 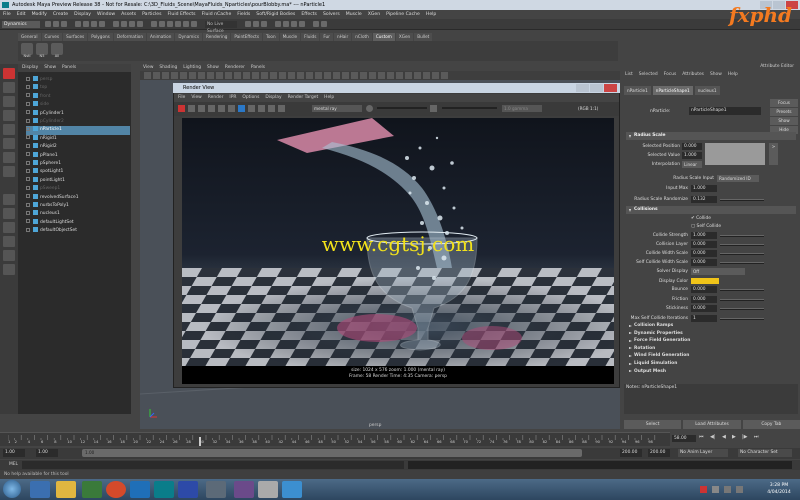 What do you see at coordinates (9, 227) in the screenshot?
I see `outliner-layout-icon` at bounding box center [9, 227].